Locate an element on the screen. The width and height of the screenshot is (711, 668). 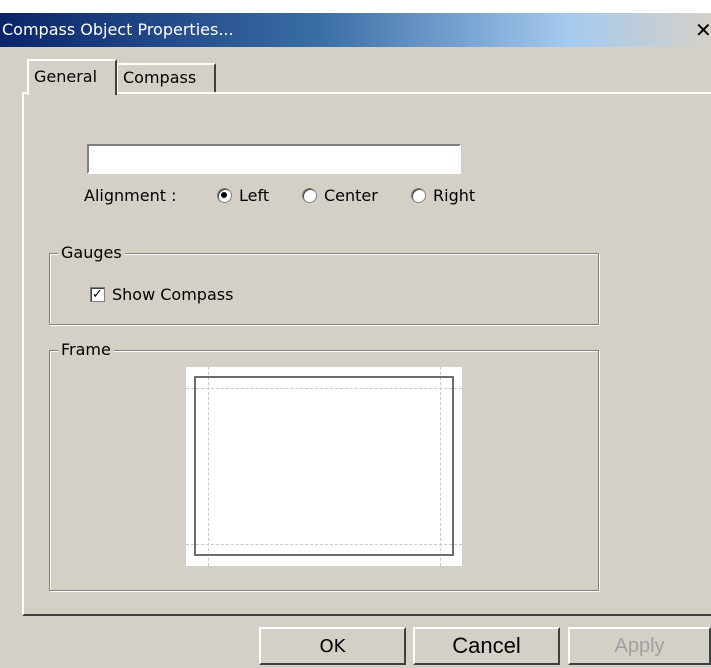
tab-compass: Compass is located at coordinates (166, 77).